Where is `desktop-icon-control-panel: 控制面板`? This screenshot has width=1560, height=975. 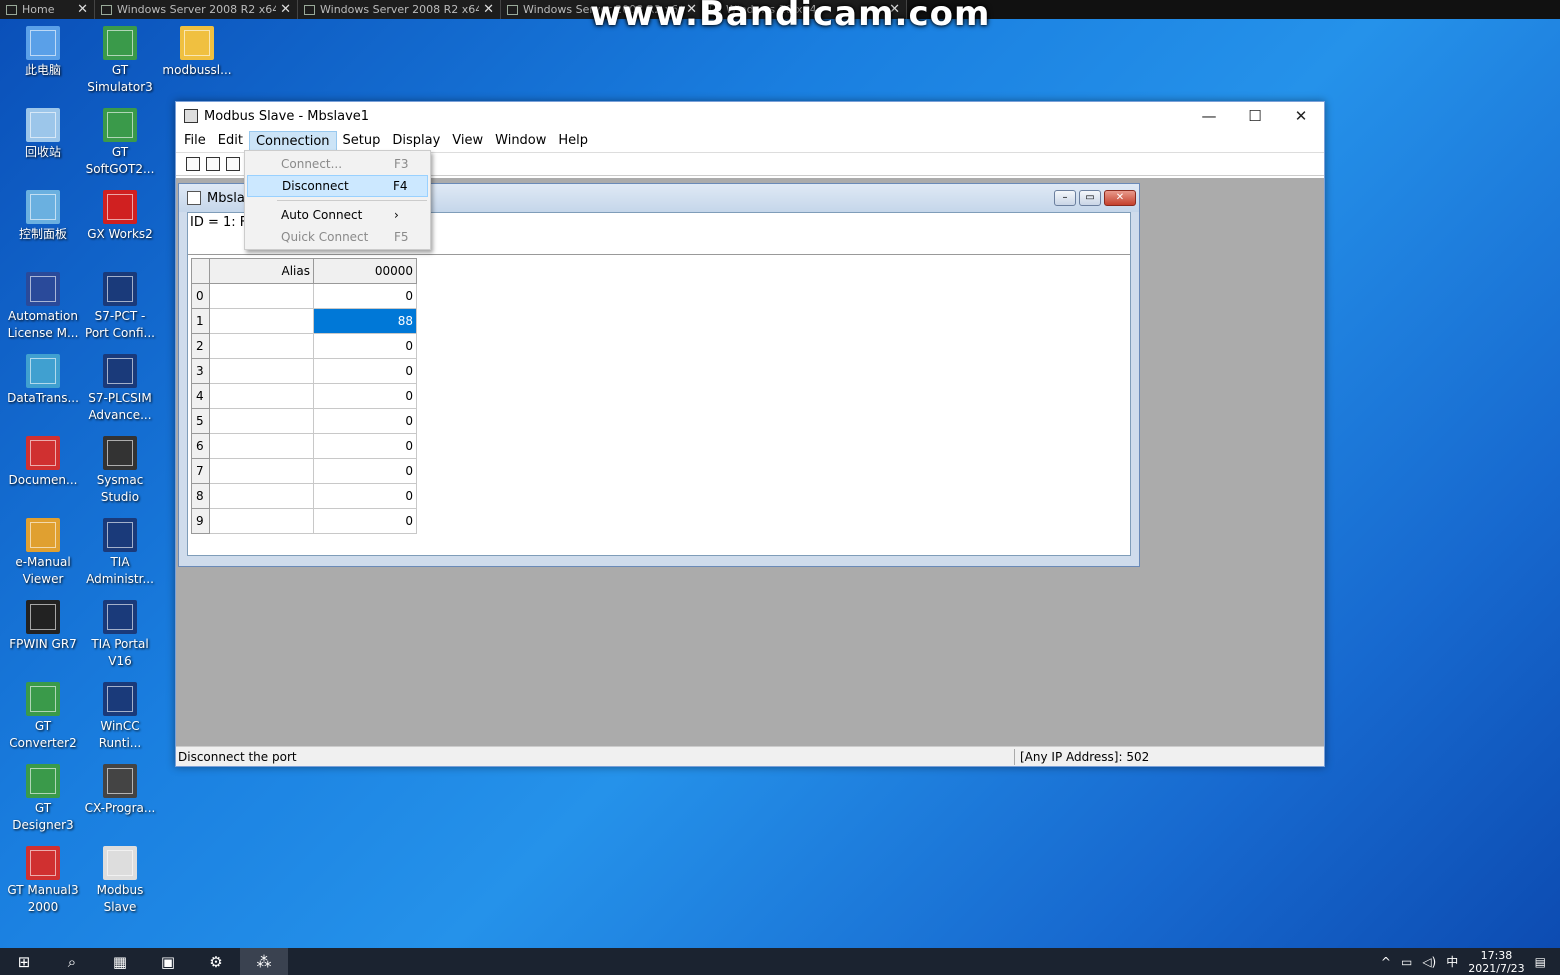
desktop-icon-control-panel: 控制面板 is located at coordinates (43, 216).